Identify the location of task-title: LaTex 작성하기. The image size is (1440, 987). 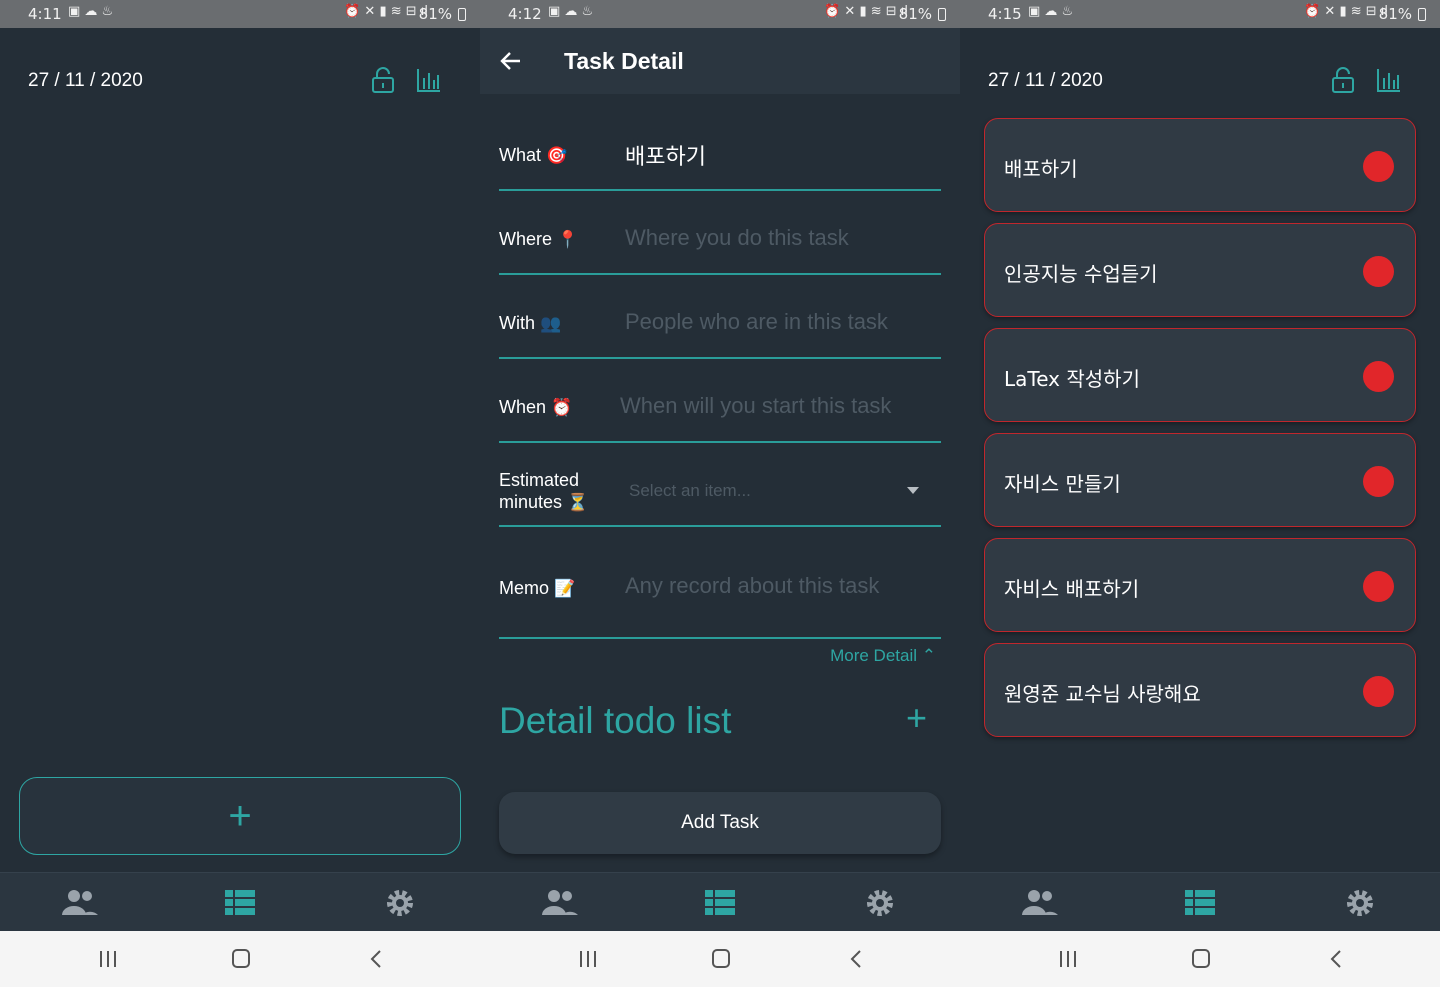
(1072, 379).